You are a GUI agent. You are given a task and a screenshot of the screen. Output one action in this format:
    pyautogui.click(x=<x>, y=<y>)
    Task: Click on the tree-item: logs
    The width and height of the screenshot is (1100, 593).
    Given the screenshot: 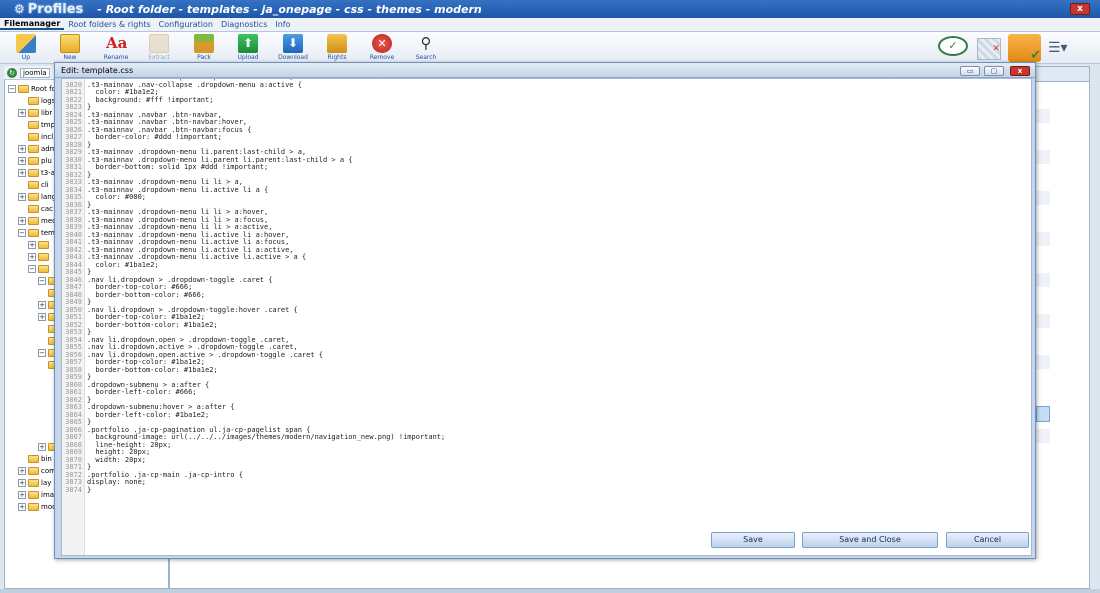 What is the action you would take?
    pyautogui.click(x=41, y=100)
    